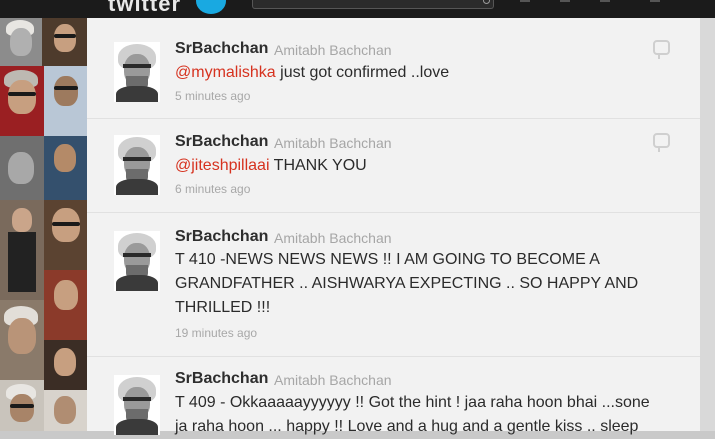 The width and height of the screenshot is (715, 439). I want to click on tweet-body: just got confirmed ..love, so click(362, 72).